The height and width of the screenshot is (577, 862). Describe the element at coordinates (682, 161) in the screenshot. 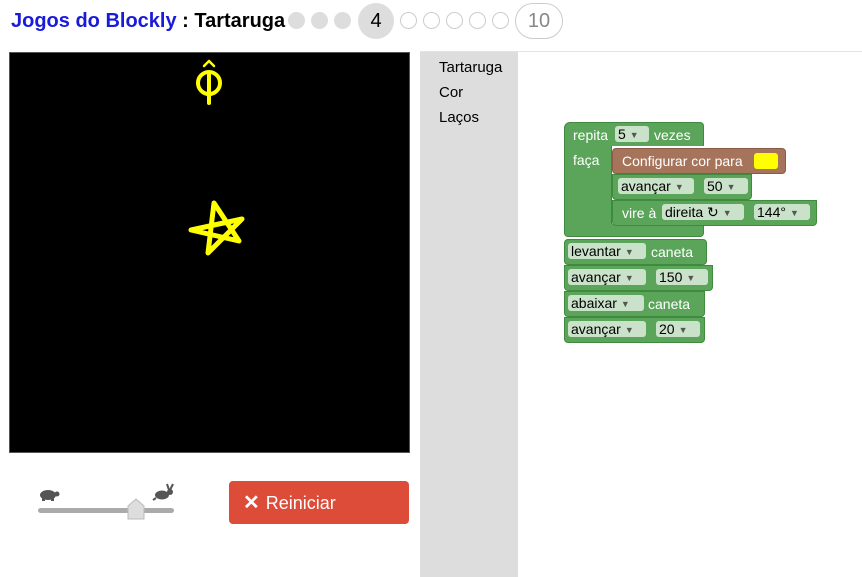

I see `set-color-label: Configurar cor para` at that location.